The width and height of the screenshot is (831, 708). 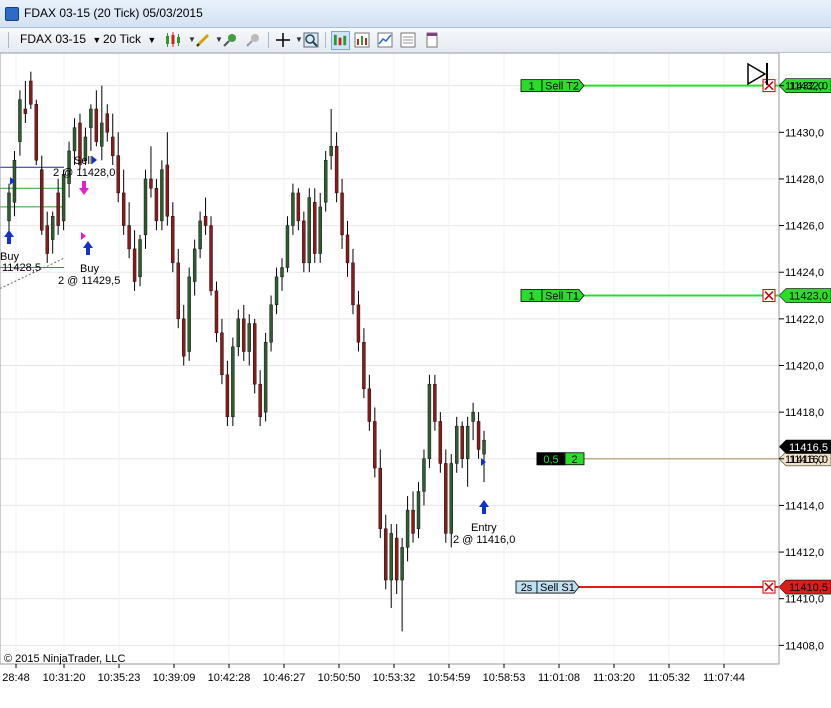 I want to click on pin-icon, so click(x=230, y=40).